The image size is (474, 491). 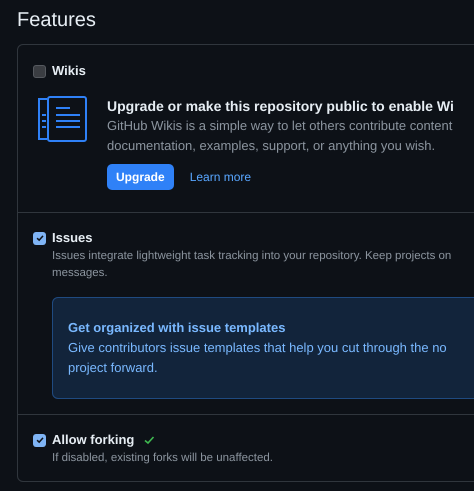 I want to click on upsell-text: GitHub Wikis is a simple way to let others contribute content, so click(x=280, y=126).